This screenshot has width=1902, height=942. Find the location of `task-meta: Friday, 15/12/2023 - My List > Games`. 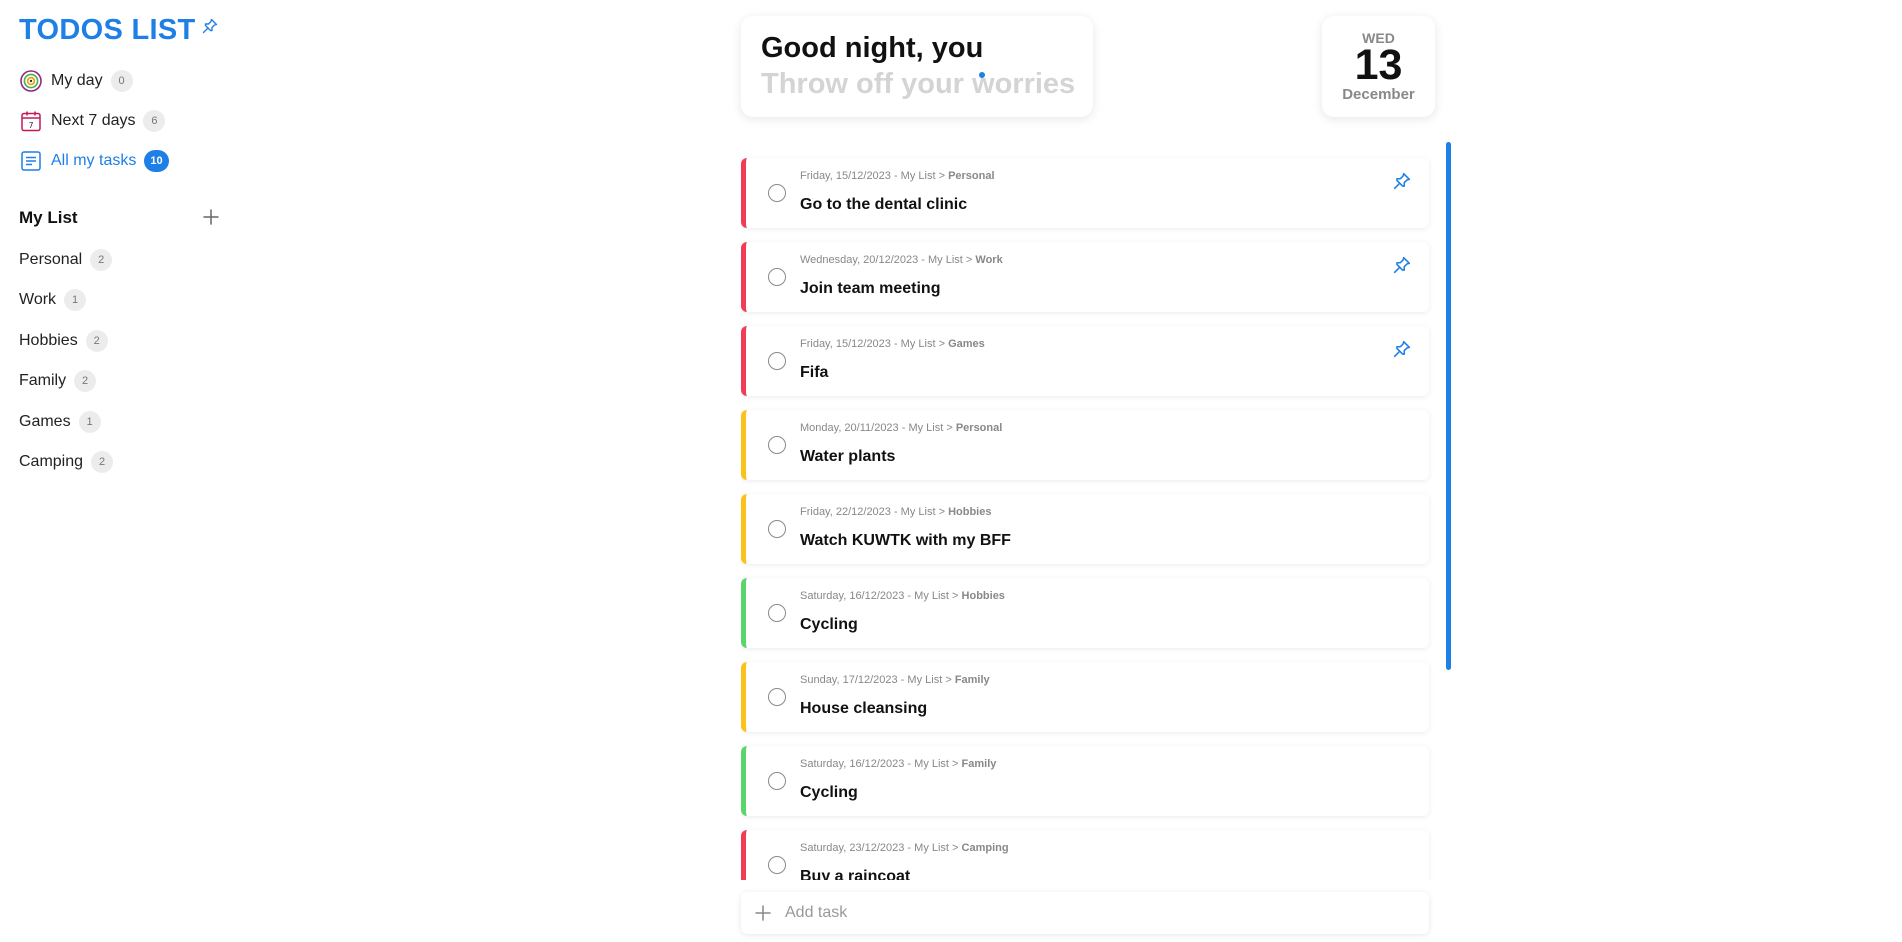

task-meta: Friday, 15/12/2023 - My List > Games is located at coordinates (892, 344).